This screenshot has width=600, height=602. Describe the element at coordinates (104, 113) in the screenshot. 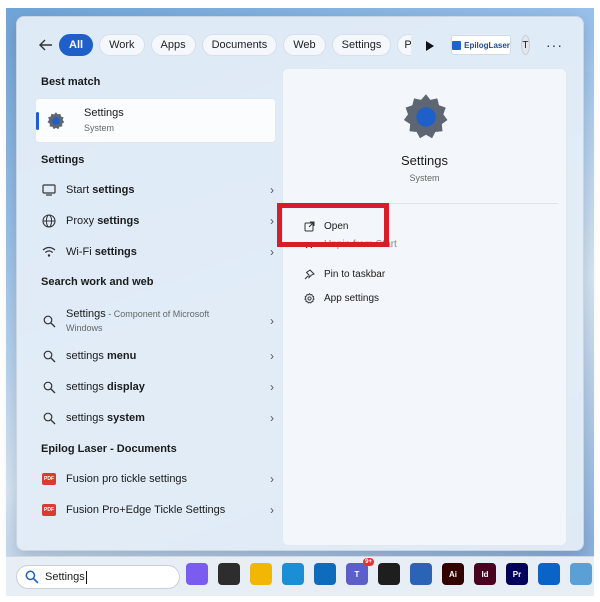

I see `best-match-title: Settings` at that location.